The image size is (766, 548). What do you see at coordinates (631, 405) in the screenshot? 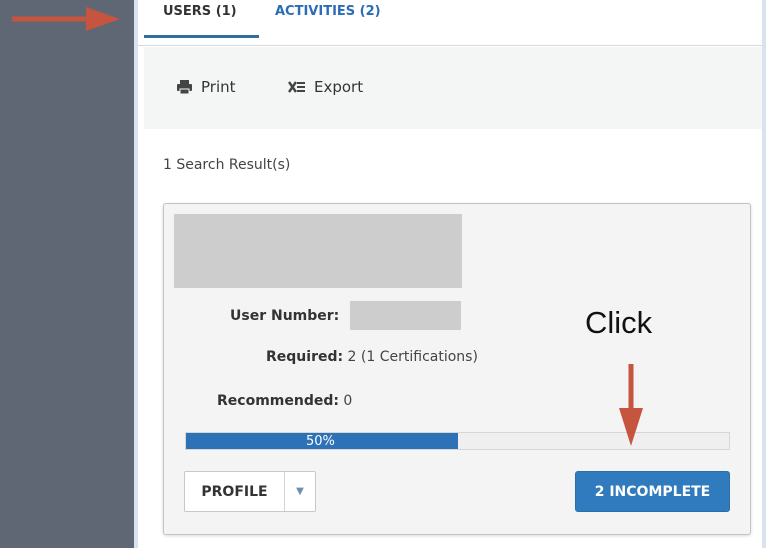
I see `annotation-arrow-incomplete` at bounding box center [631, 405].